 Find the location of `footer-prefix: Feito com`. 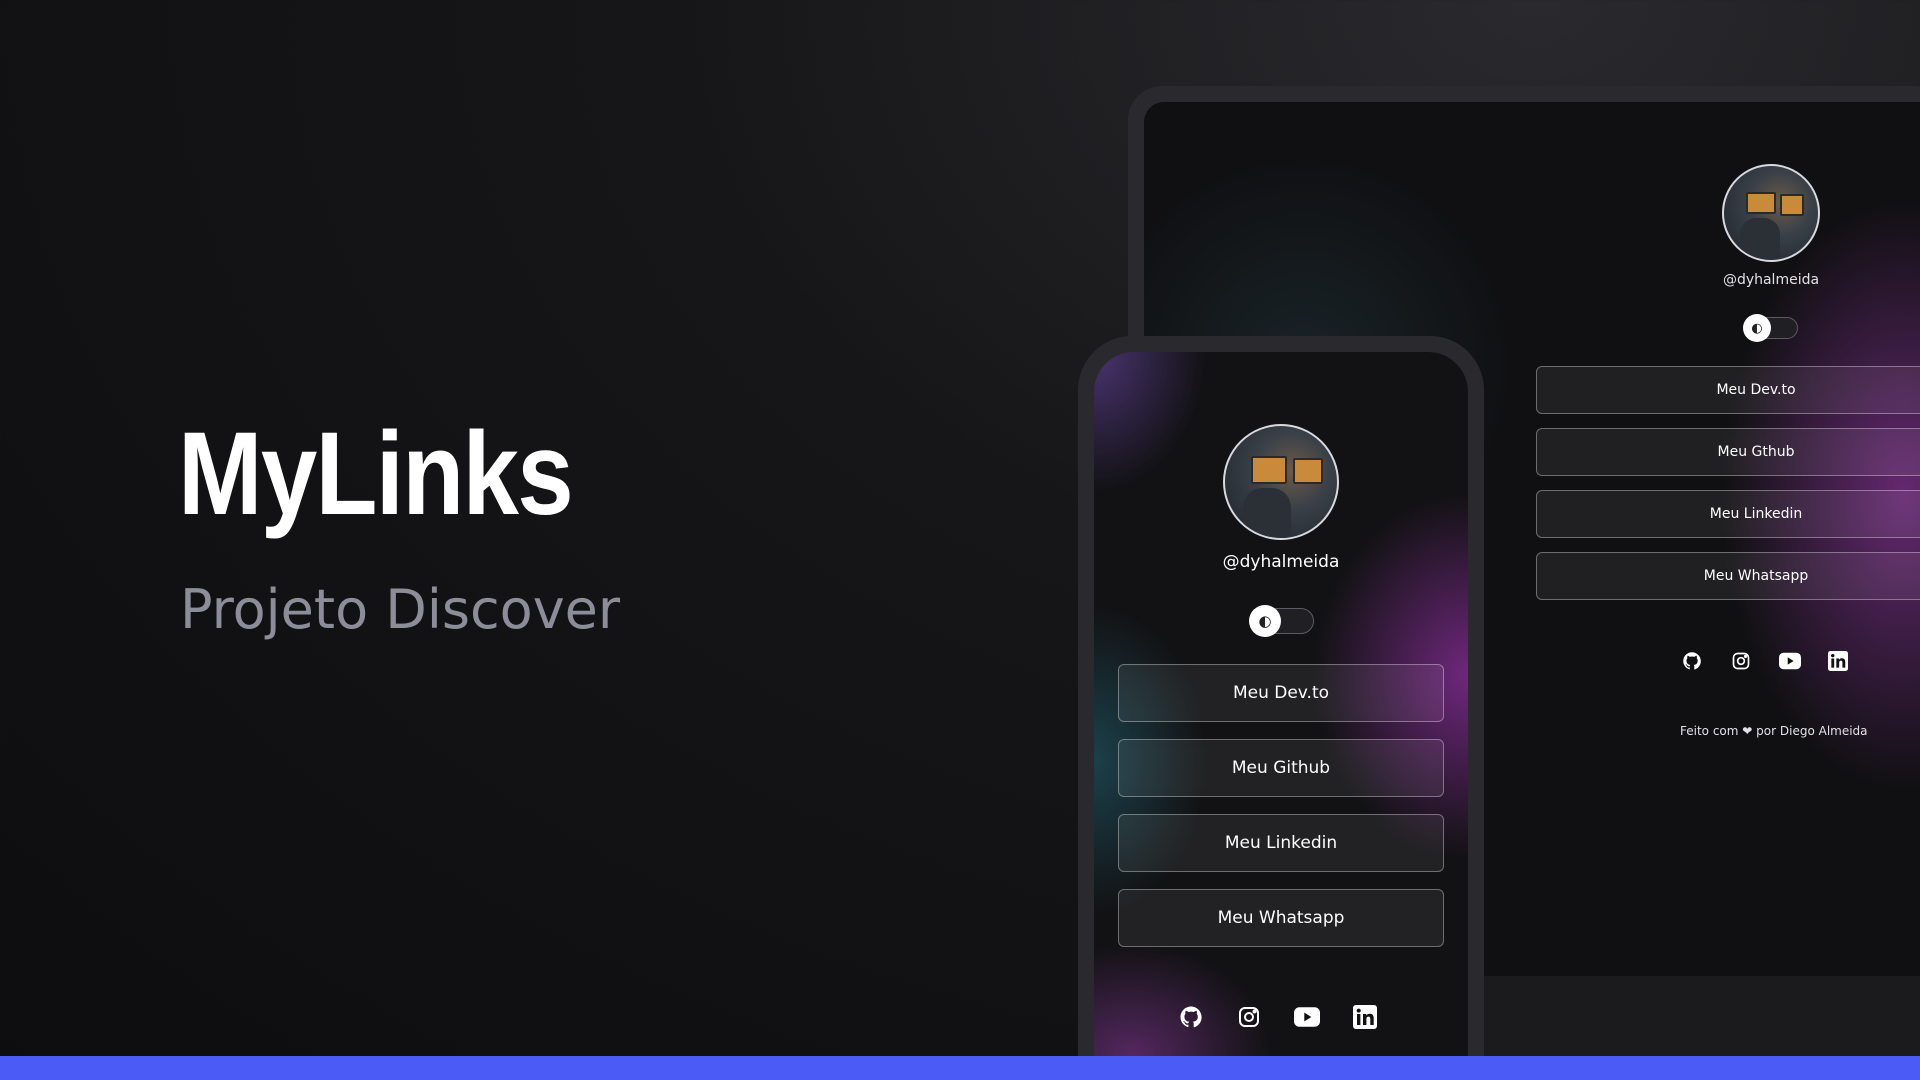

footer-prefix: Feito com is located at coordinates (1709, 731).